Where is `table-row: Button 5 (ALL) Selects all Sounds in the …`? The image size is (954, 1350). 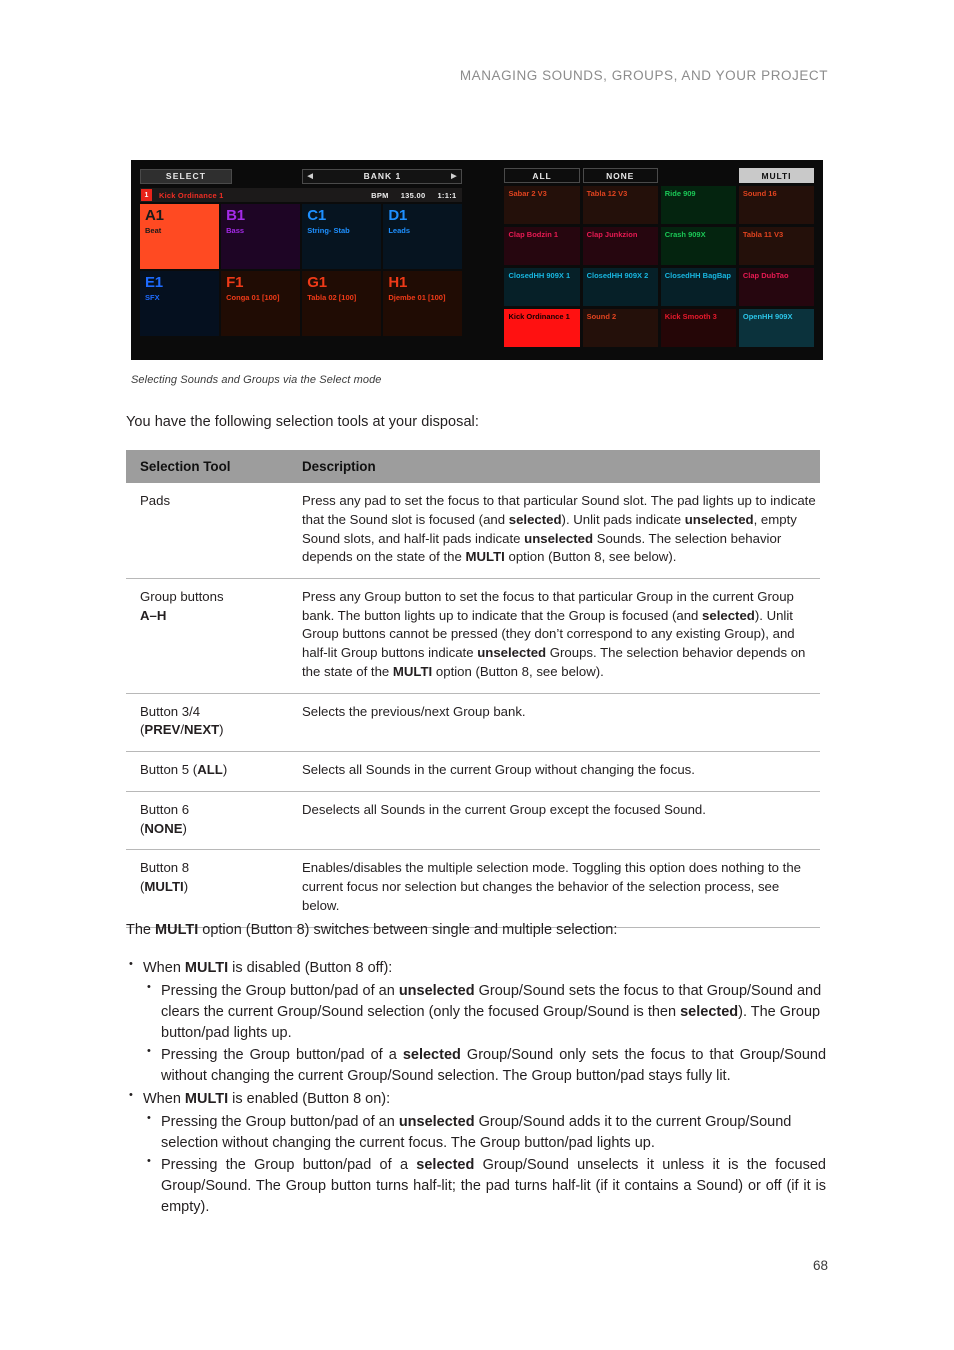
table-row: Button 5 (ALL) Selects all Sounds in the … is located at coordinates (473, 771).